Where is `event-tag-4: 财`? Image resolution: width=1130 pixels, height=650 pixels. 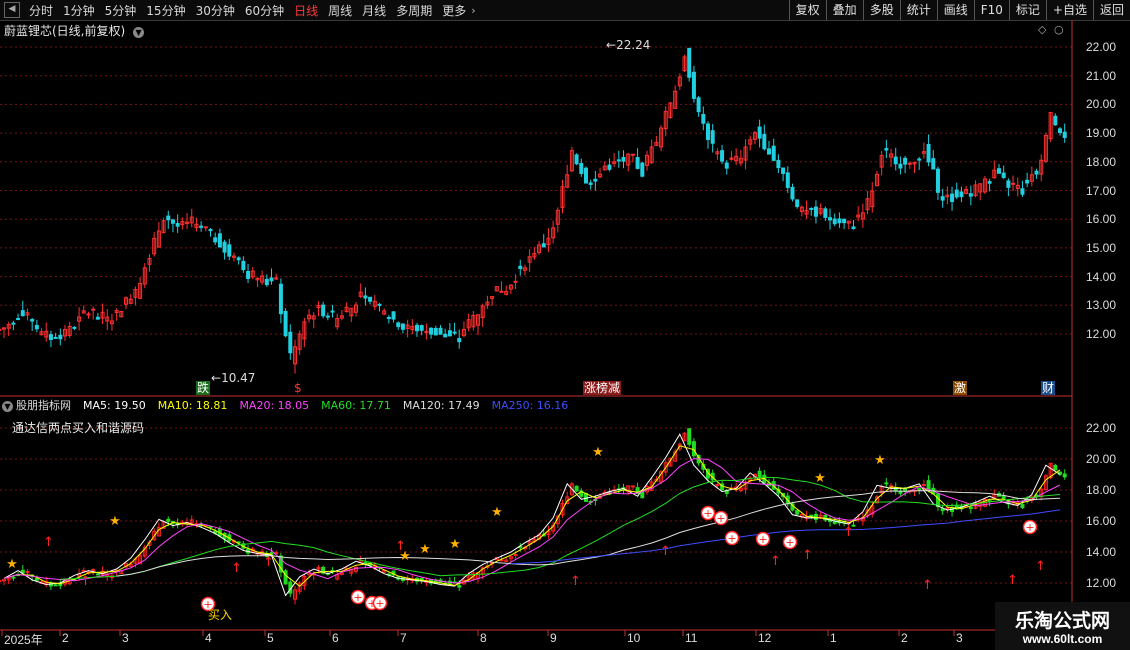 event-tag-4: 财 is located at coordinates (1048, 388).